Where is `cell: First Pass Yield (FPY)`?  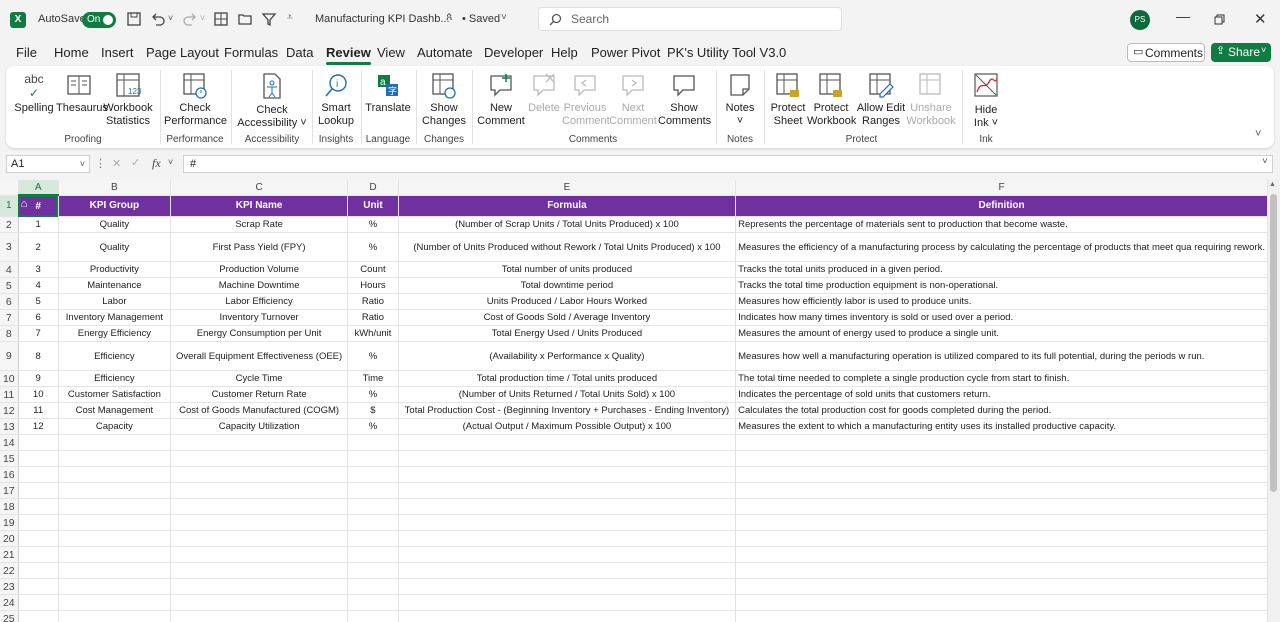 cell: First Pass Yield (FPY) is located at coordinates (259, 247).